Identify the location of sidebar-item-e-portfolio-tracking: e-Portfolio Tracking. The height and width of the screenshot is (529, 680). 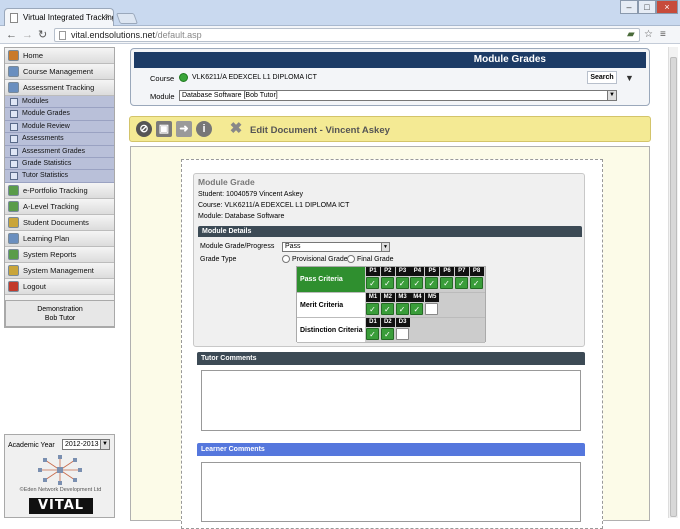
(59, 190).